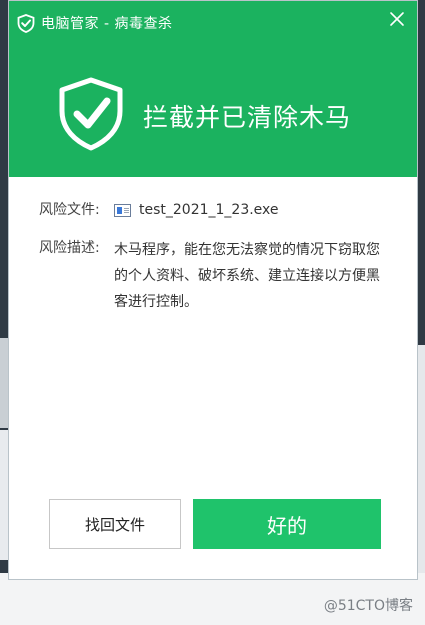 Image resolution: width=425 pixels, height=625 pixels. I want to click on close-button, so click(397, 21).